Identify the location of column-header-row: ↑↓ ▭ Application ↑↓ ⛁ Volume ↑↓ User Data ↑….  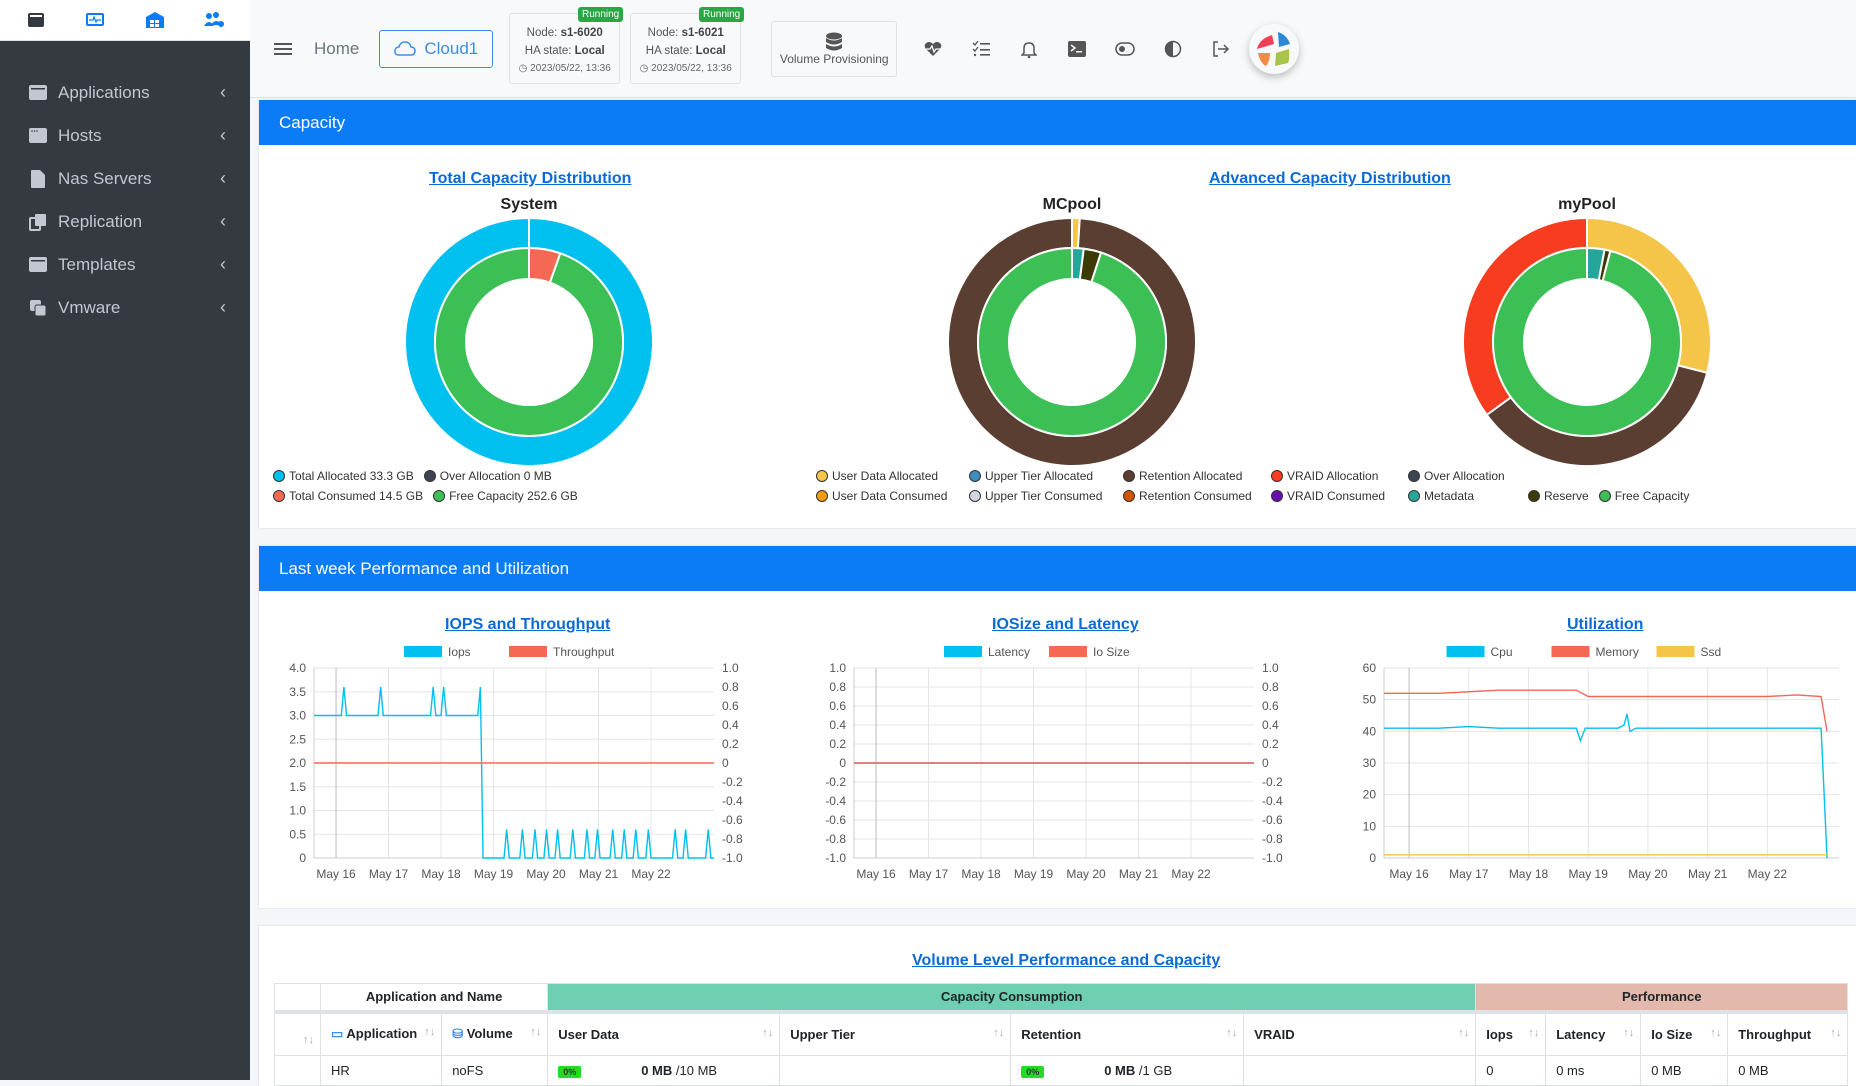
(1061, 1033).